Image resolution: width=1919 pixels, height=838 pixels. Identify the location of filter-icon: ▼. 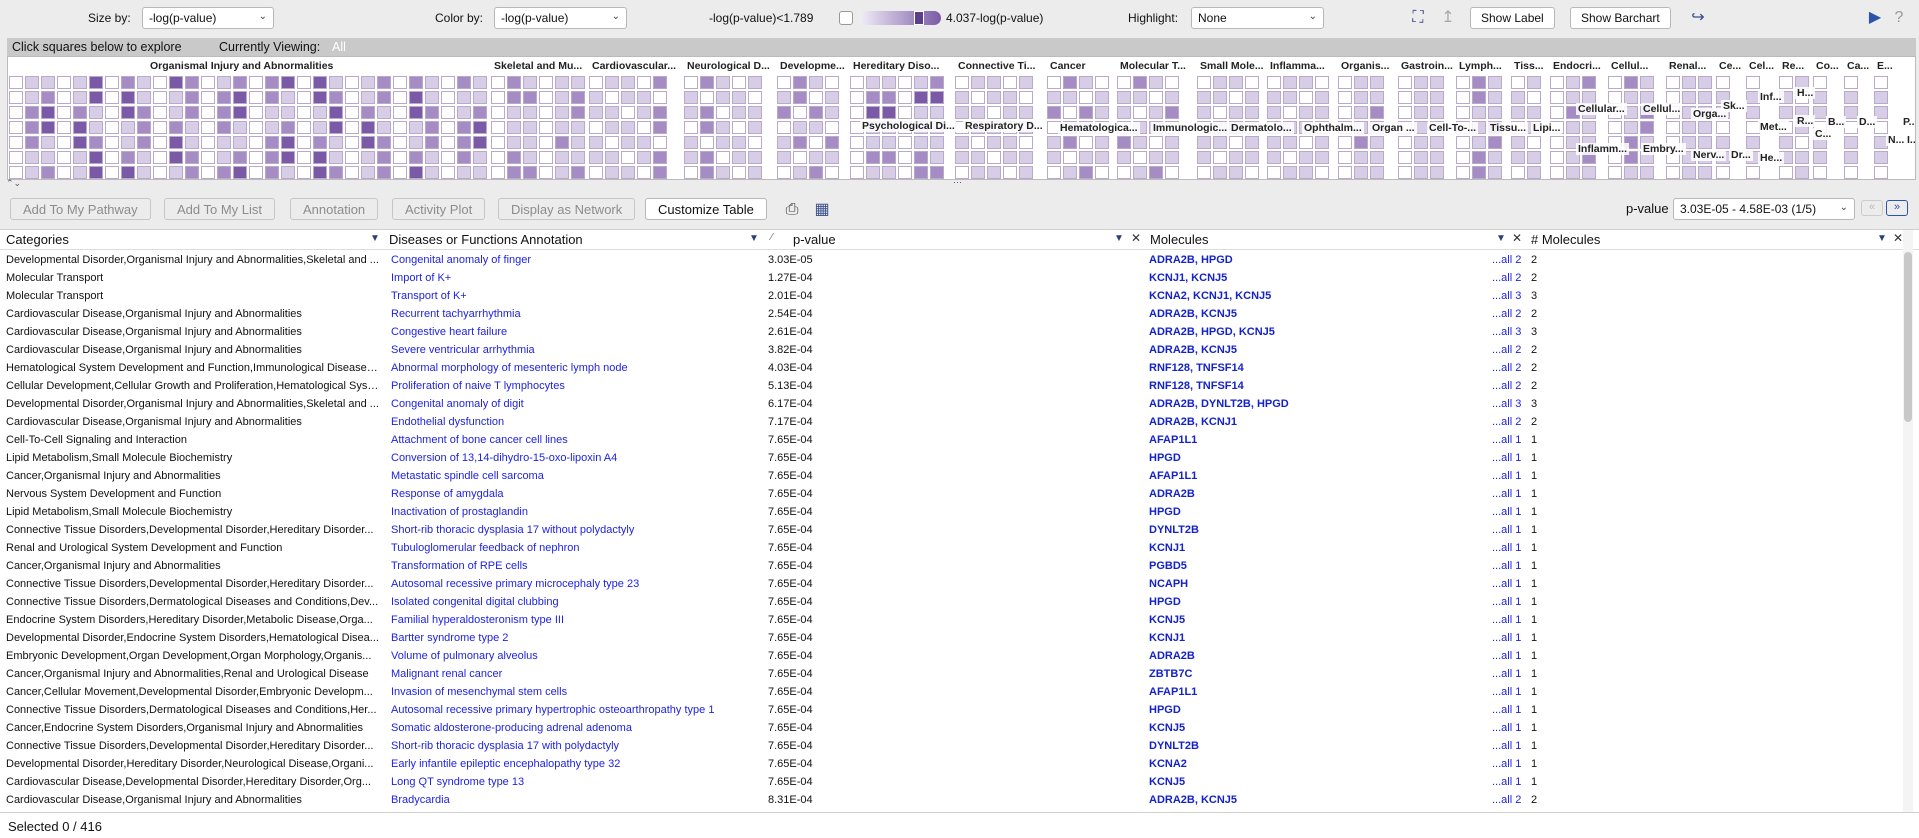
(1882, 238).